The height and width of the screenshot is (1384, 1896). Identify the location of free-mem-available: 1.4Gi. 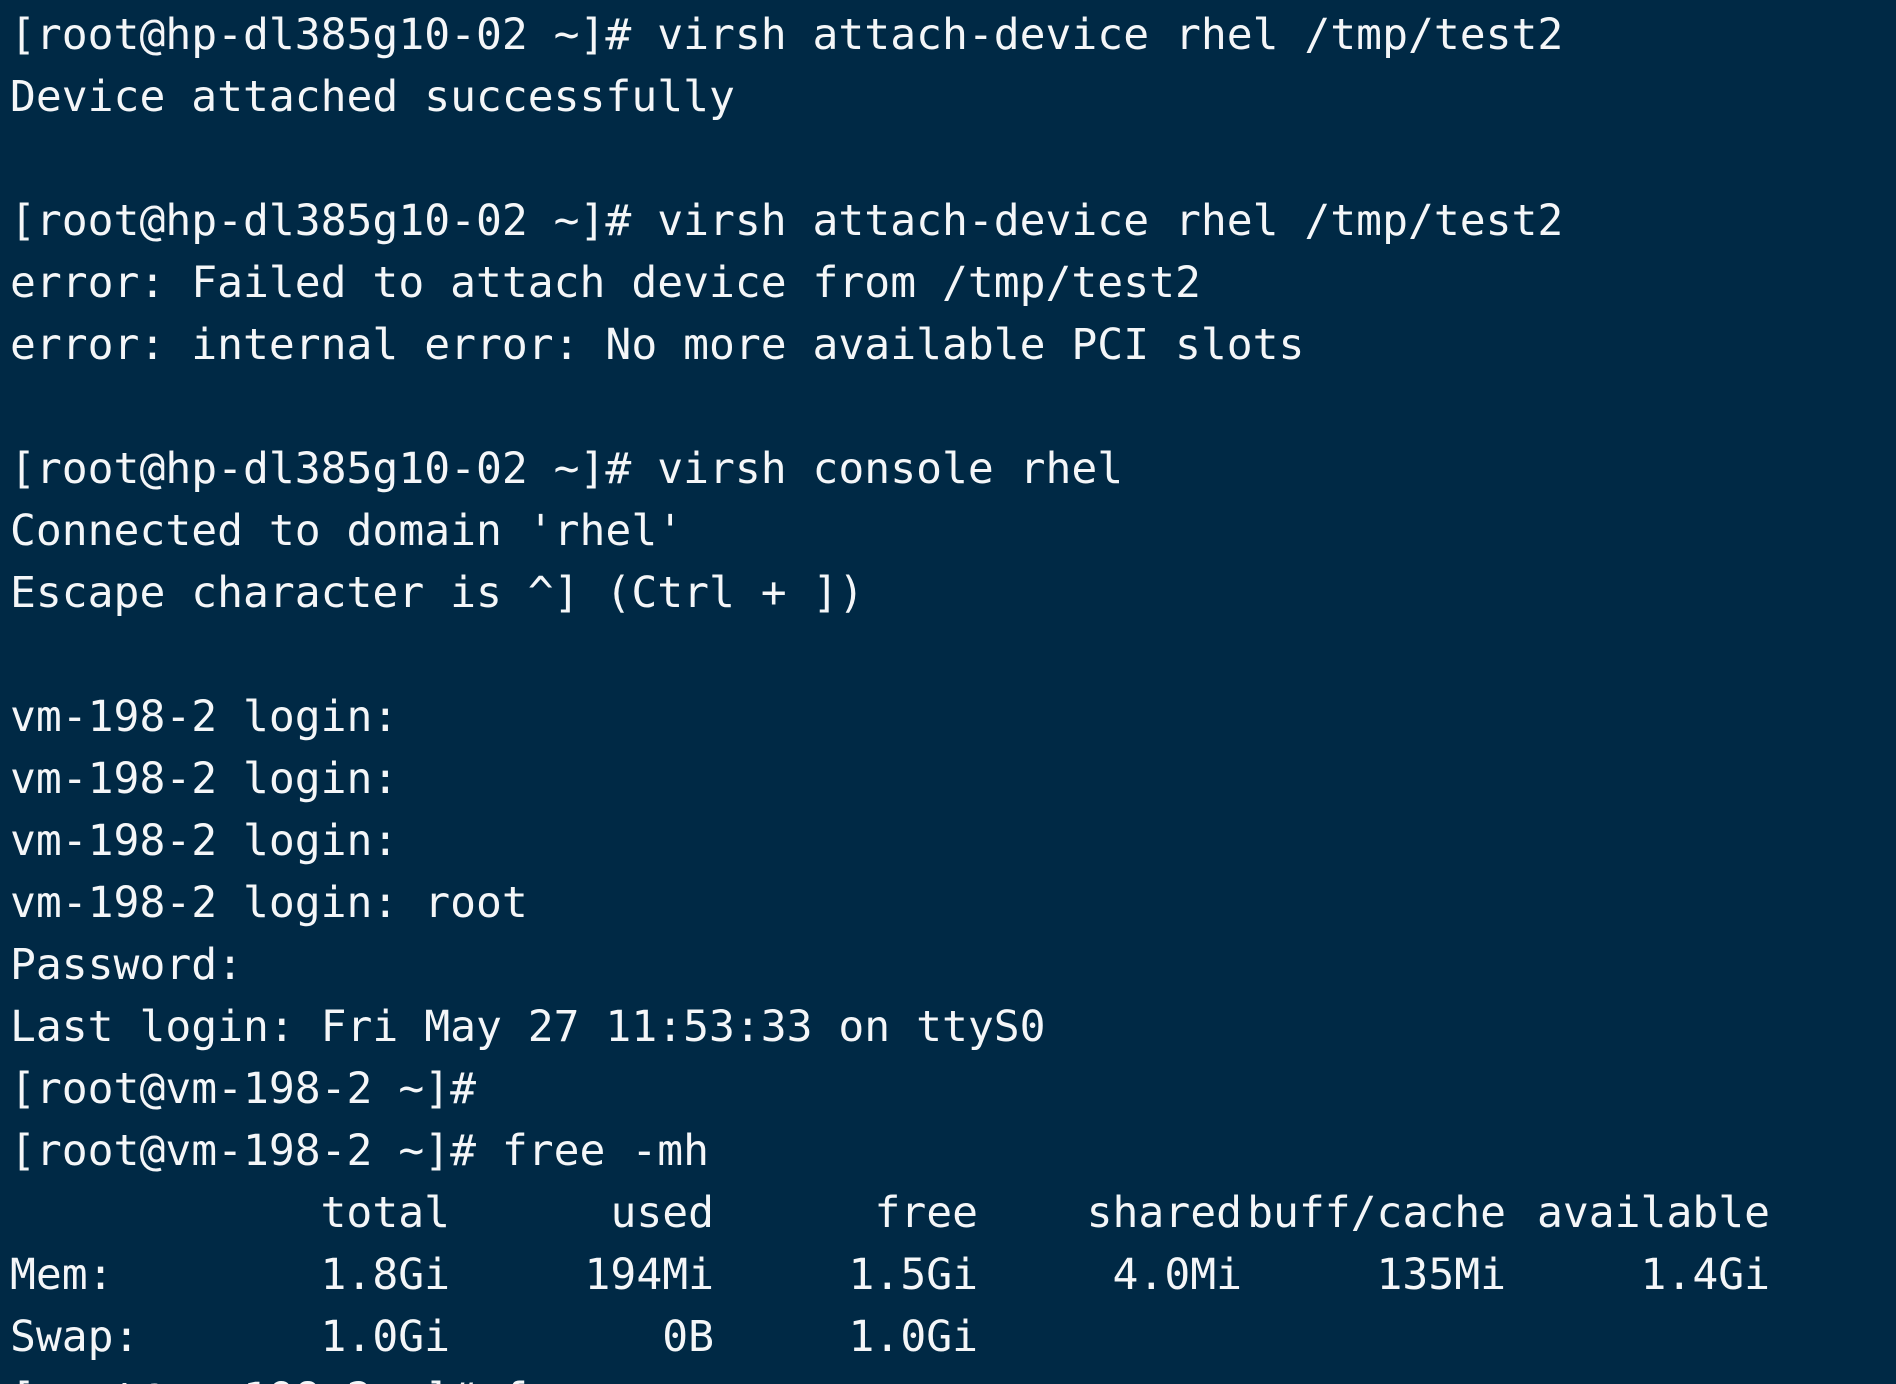
(1705, 1275).